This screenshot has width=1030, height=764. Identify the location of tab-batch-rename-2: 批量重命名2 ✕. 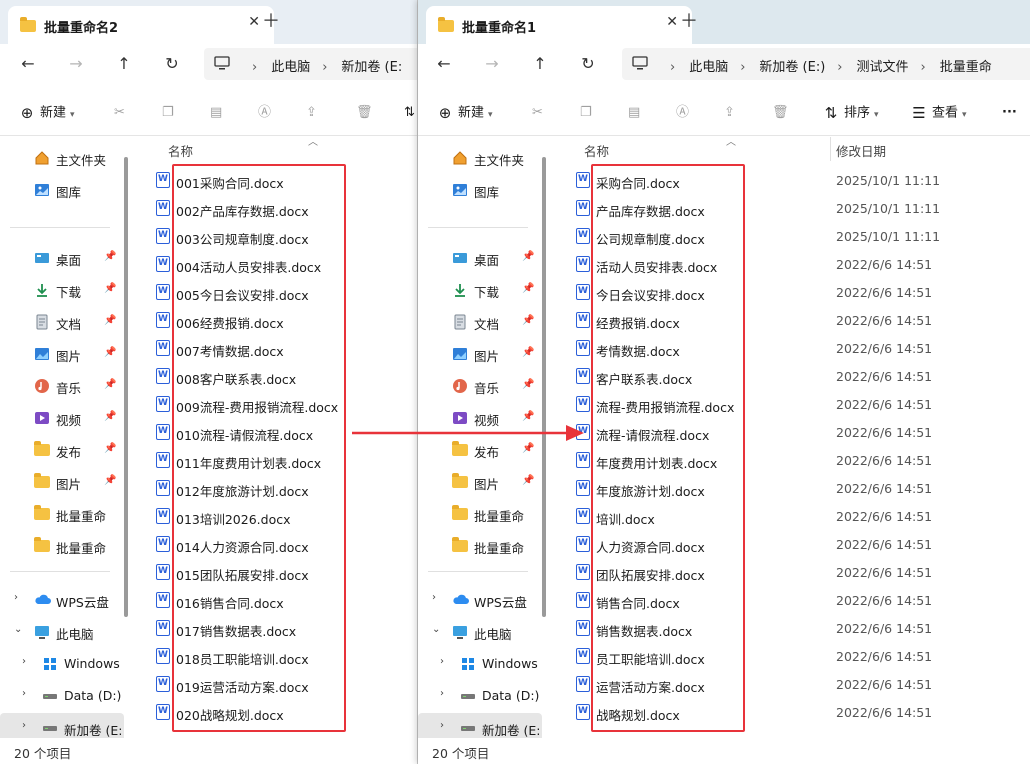
(141, 25).